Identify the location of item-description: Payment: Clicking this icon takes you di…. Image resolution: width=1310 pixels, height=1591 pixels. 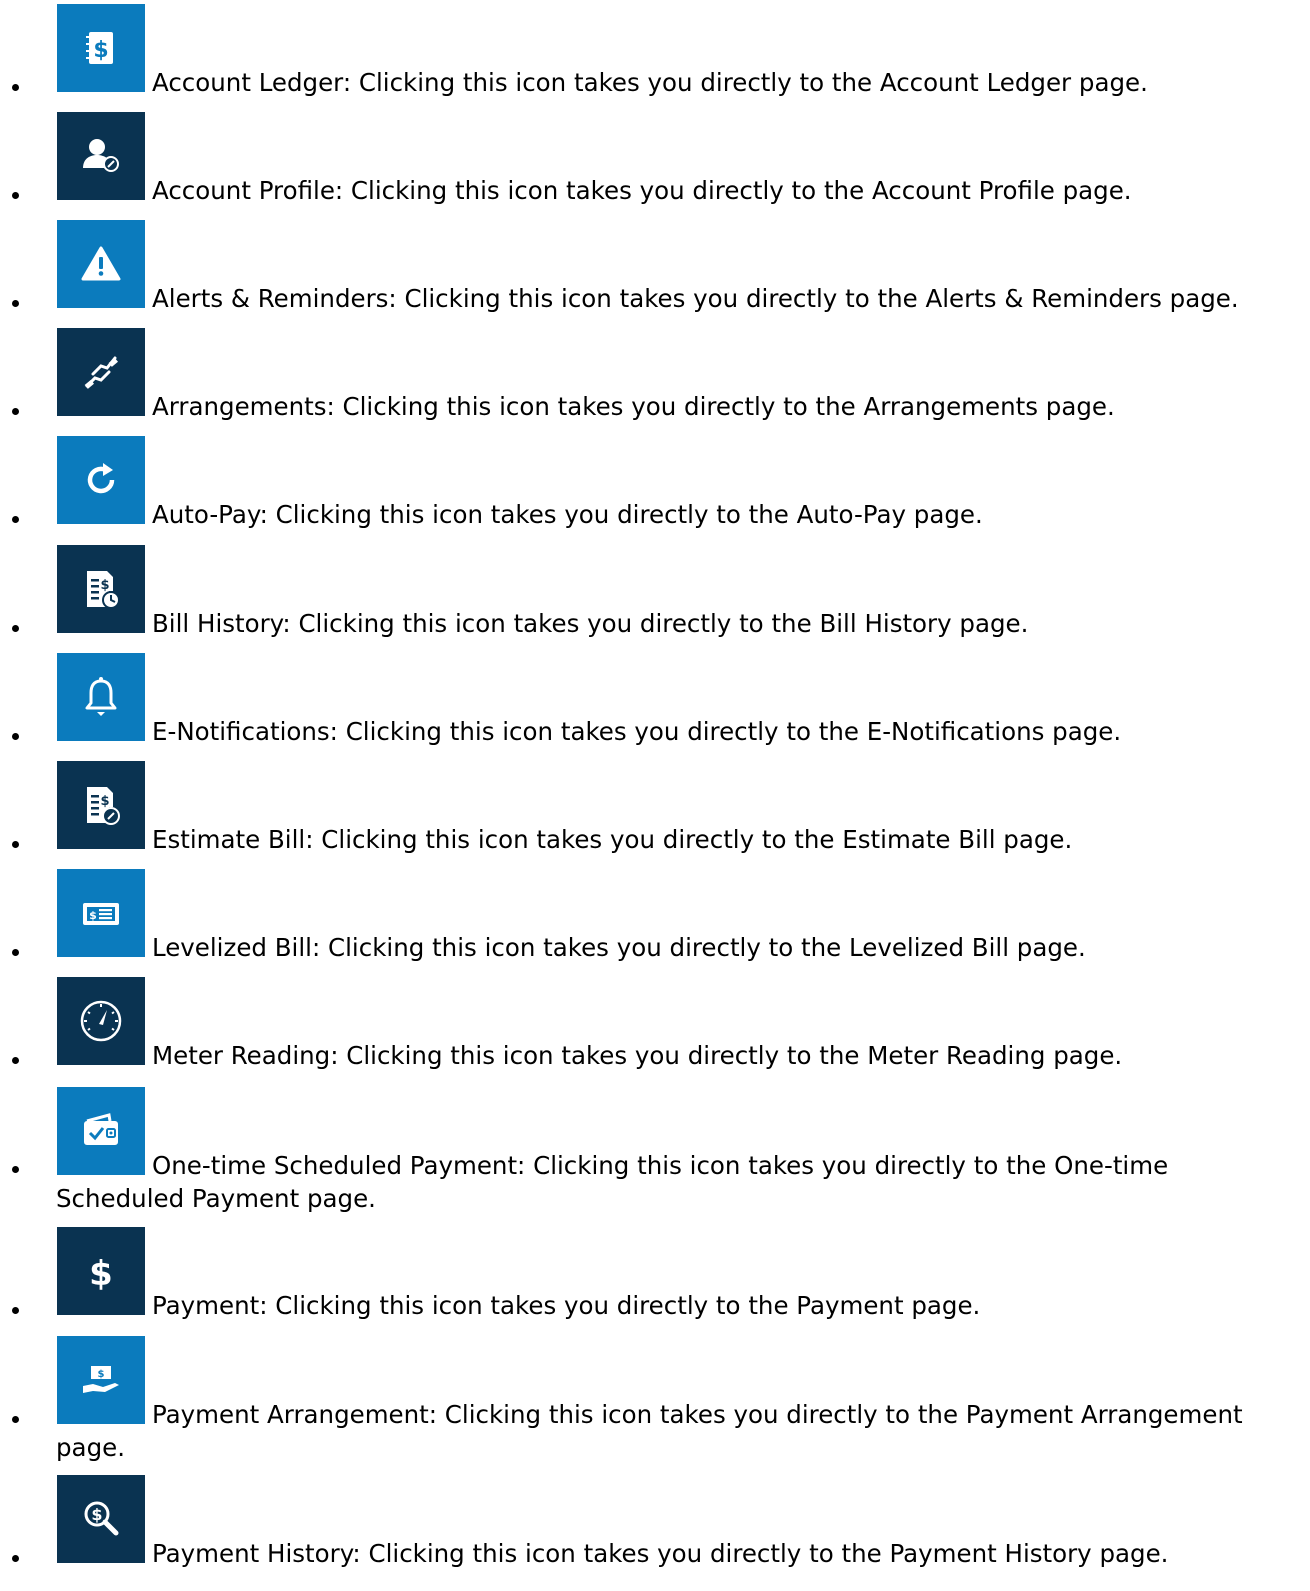
(566, 1305).